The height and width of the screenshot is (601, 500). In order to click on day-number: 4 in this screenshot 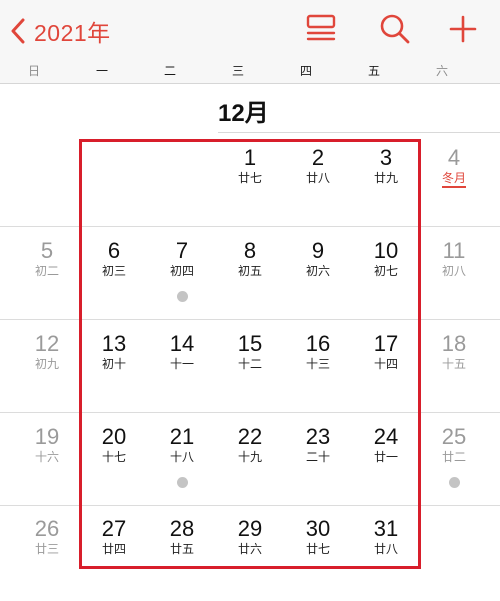, I will do `click(454, 157)`.